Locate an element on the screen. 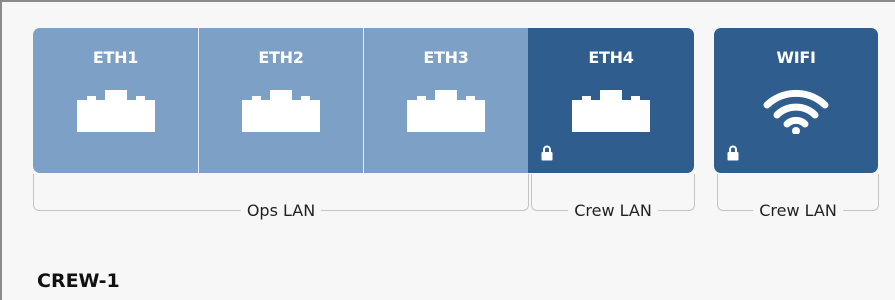 This screenshot has height=300, width=895. port-label: WIFI is located at coordinates (796, 57).